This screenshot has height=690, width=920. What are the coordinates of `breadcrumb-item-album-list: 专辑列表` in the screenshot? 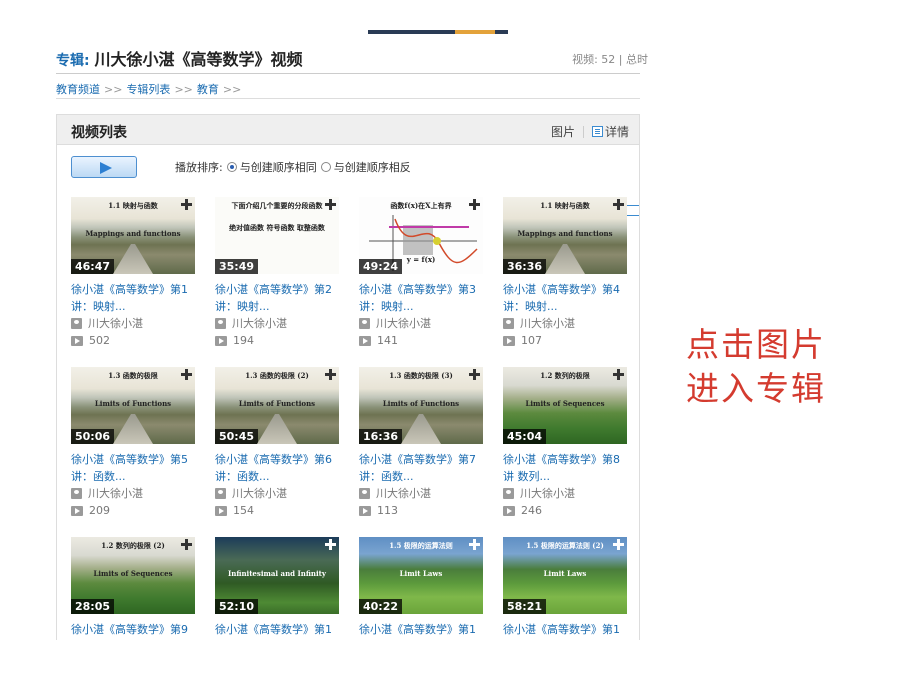 It's located at (148, 89).